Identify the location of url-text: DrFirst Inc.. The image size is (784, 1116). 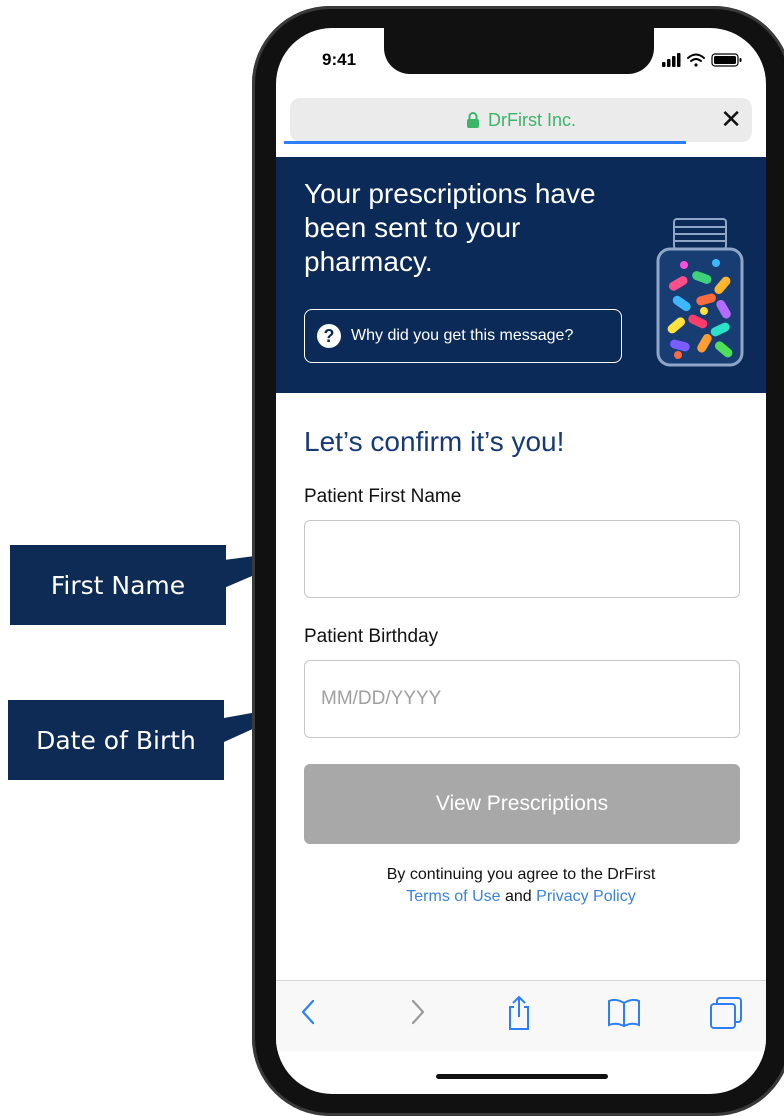
(532, 119).